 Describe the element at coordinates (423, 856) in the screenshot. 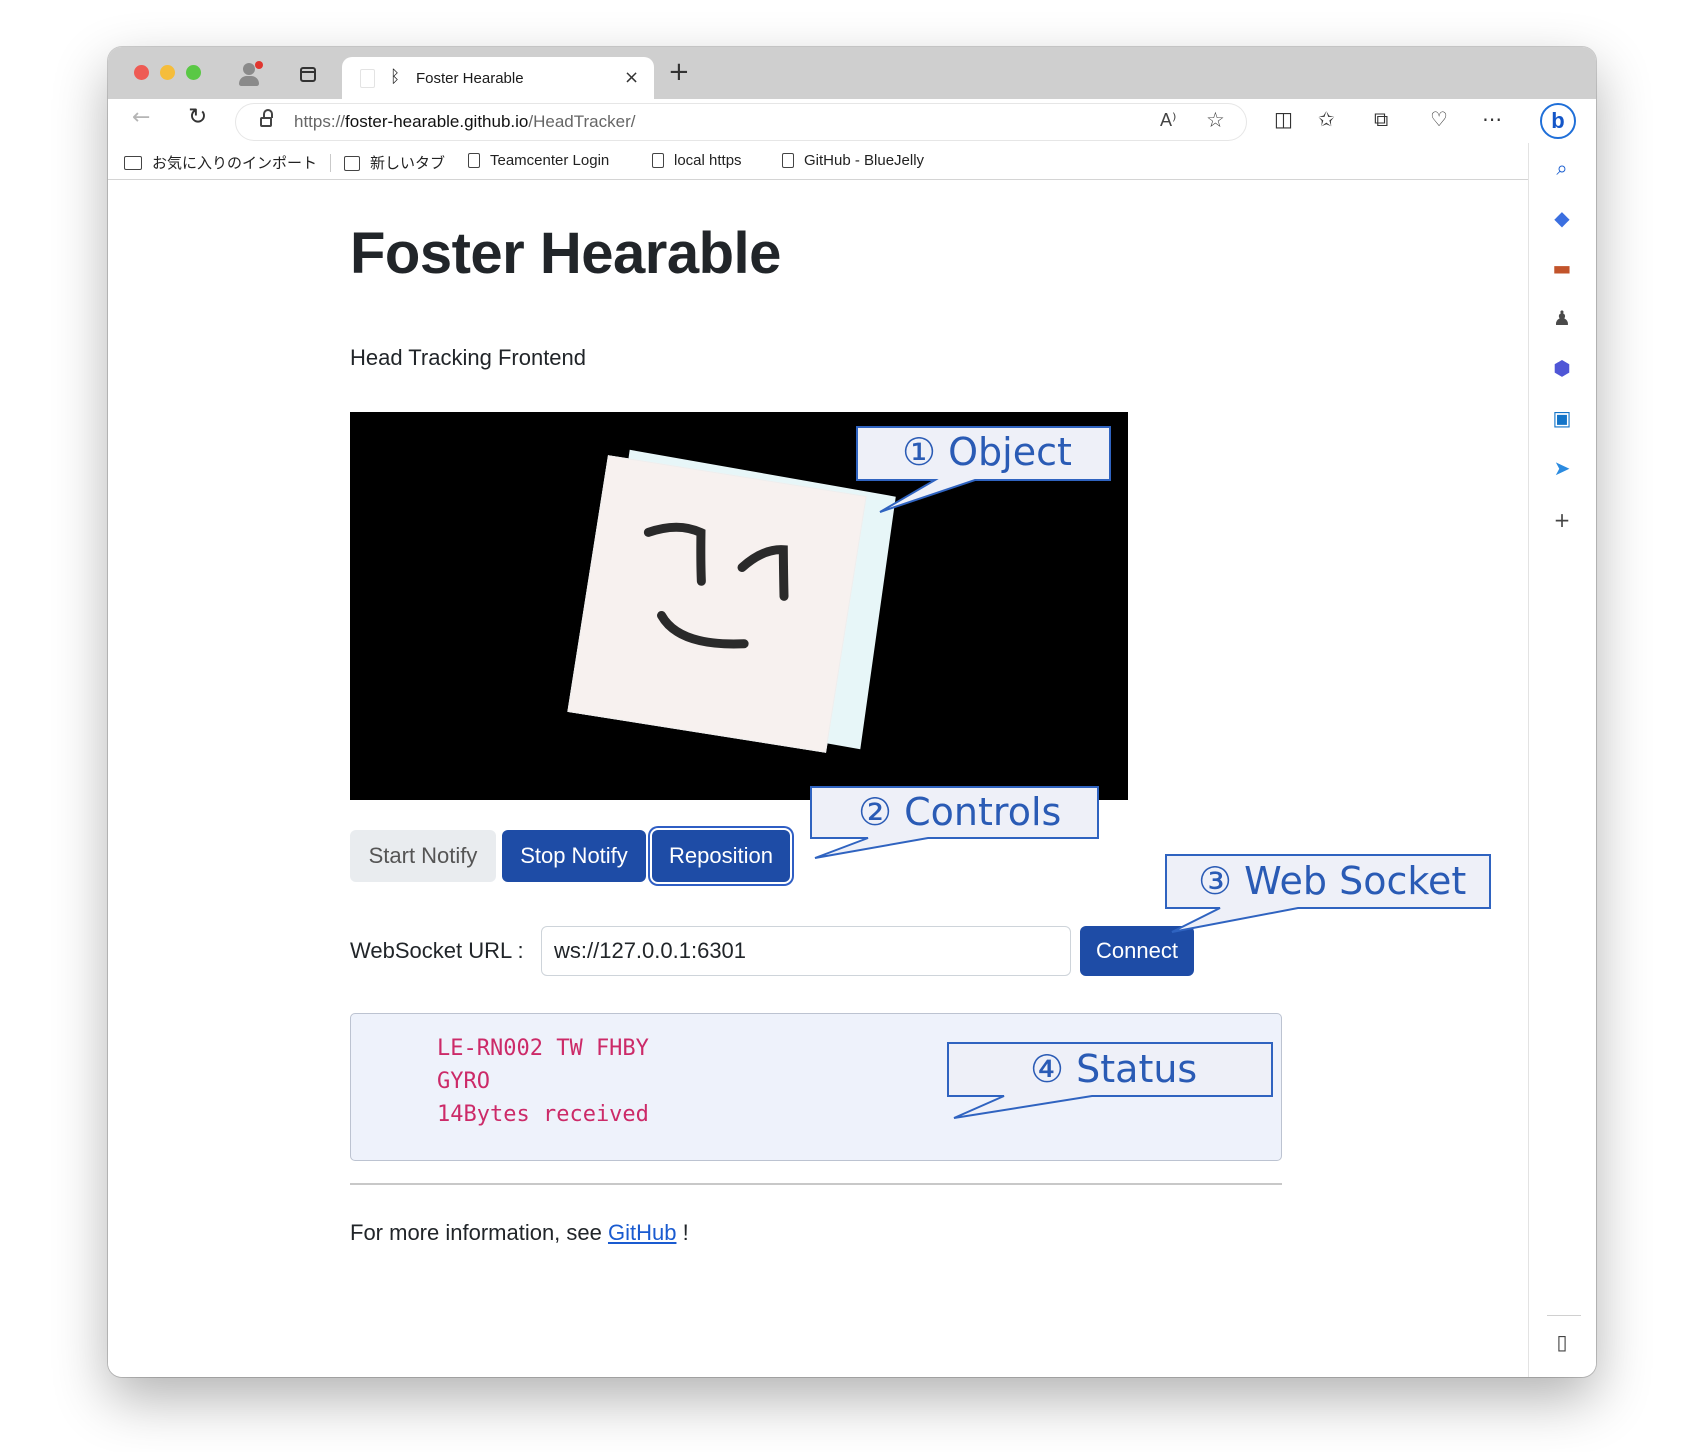

I see `start-notify-button: Start Notify` at that location.